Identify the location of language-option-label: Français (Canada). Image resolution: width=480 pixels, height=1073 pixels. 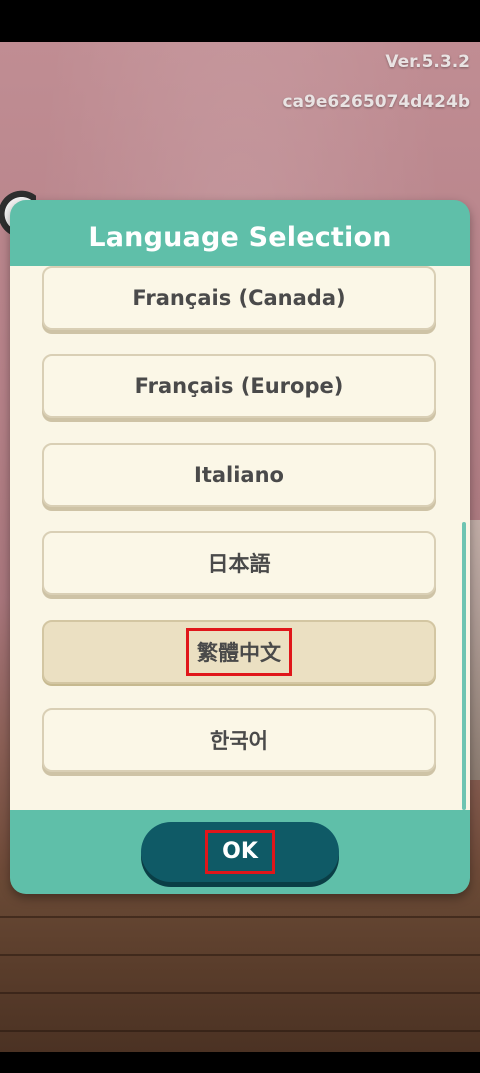
(239, 298).